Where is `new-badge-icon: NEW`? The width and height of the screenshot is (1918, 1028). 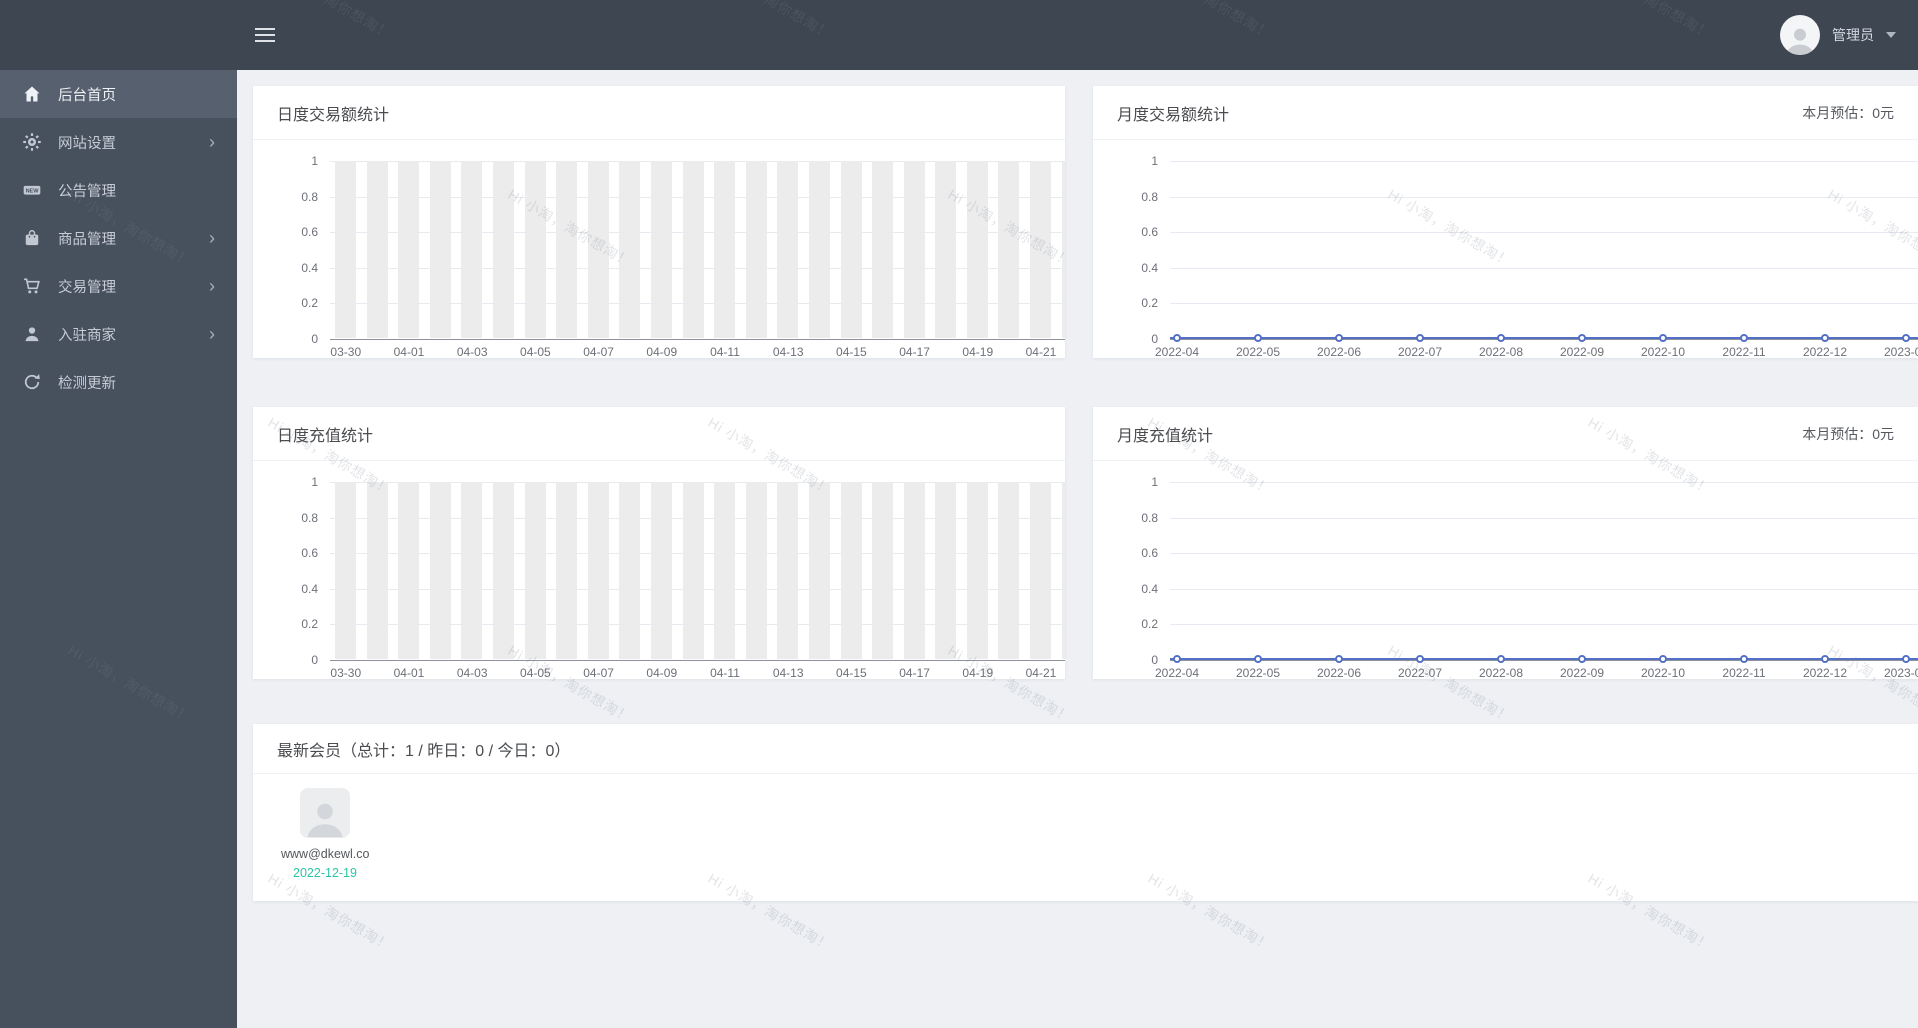 new-badge-icon: NEW is located at coordinates (32, 190).